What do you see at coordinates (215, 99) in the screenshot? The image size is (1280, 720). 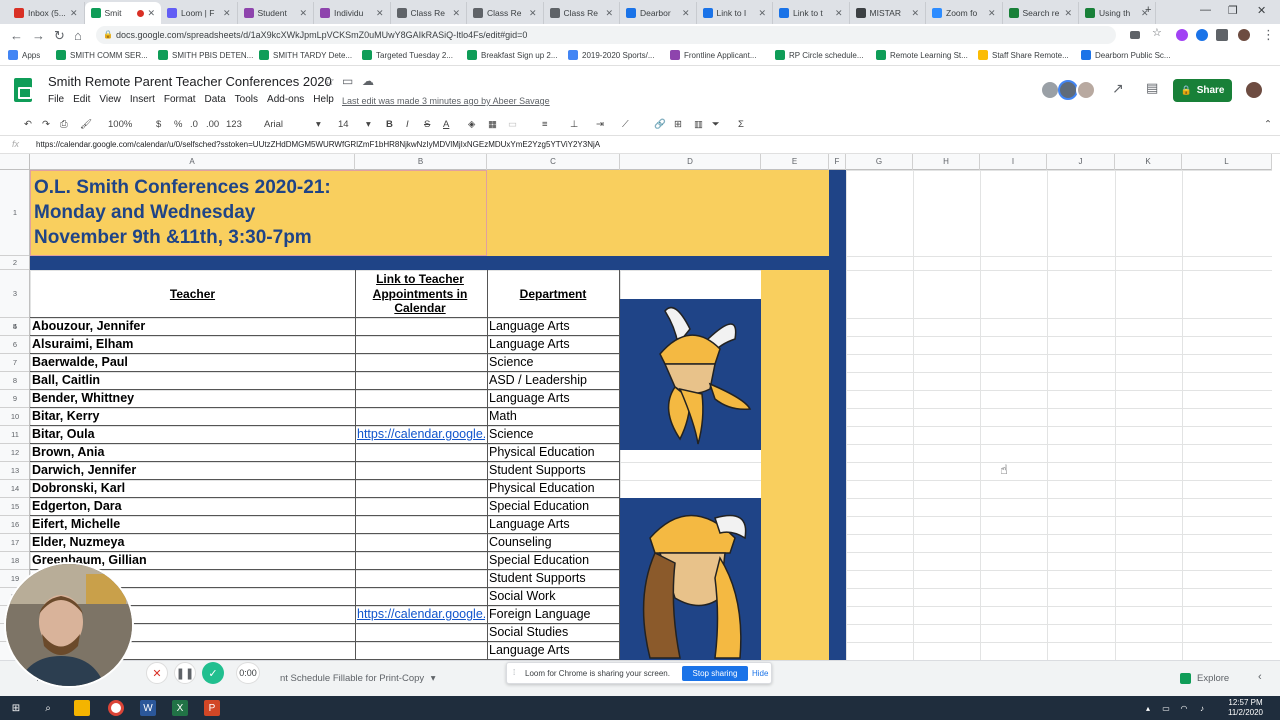 I see `menu-item-data: Data` at bounding box center [215, 99].